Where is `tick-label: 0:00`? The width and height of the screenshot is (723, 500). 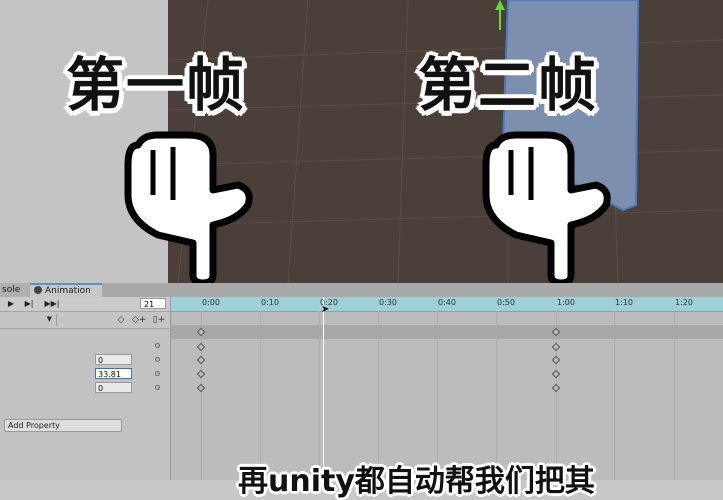
tick-label: 0:00 is located at coordinates (211, 302).